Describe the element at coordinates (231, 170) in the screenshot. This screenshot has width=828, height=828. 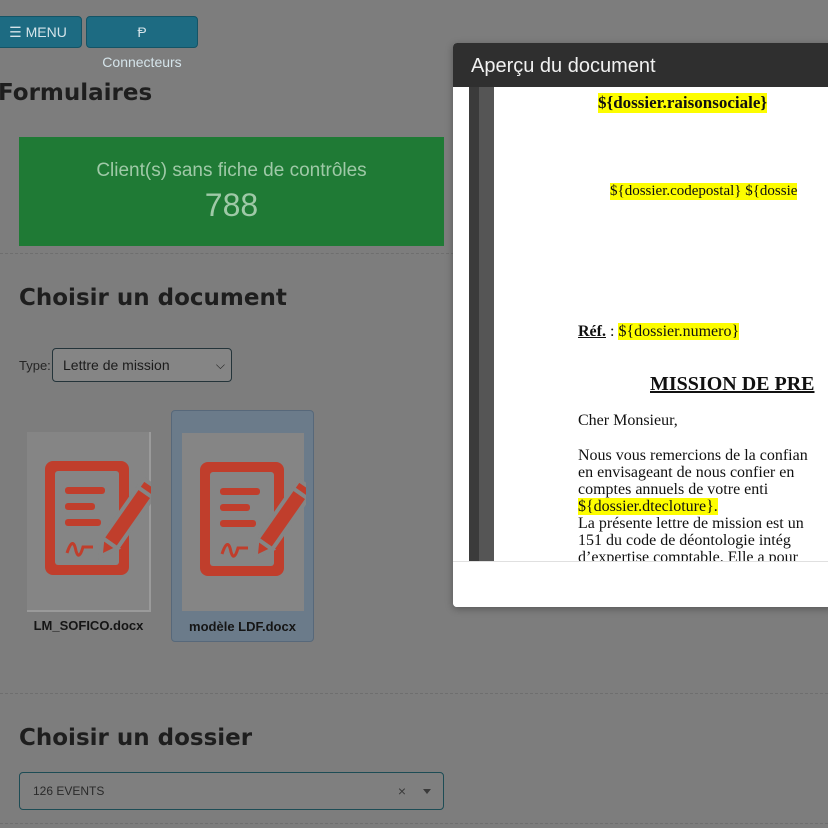
I see `stat-label: Client(s) sans fiche de contrôles` at that location.